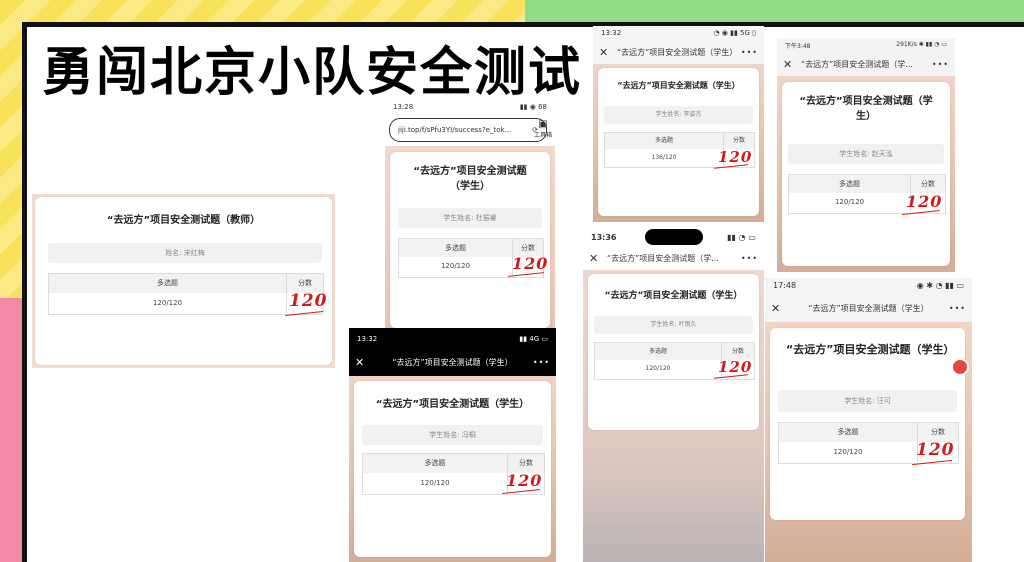 Image resolution: width=1024 pixels, height=562 pixels. Describe the element at coordinates (664, 157) in the screenshot. I see `row-value: 136/120` at that location.